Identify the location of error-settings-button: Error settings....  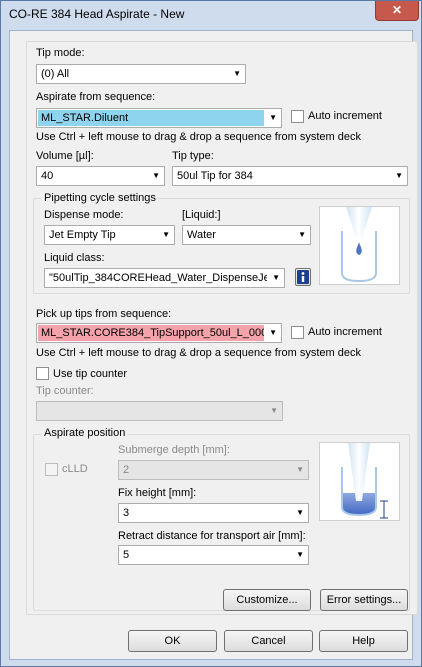
(364, 600).